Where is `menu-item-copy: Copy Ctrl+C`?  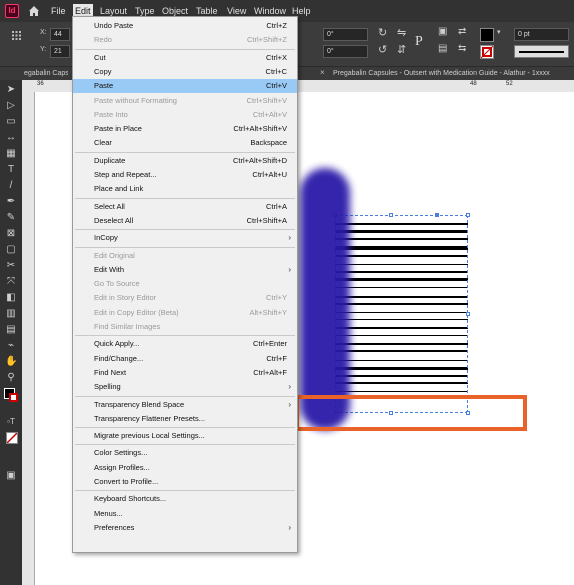
menu-item-copy: Copy Ctrl+C is located at coordinates (185, 72).